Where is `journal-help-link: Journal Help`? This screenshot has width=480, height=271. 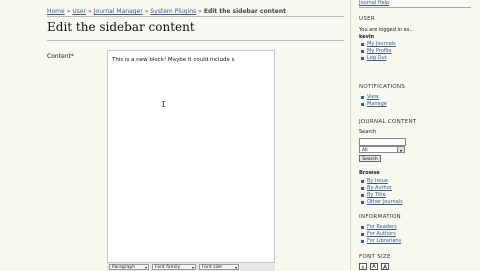 journal-help-link: Journal Help is located at coordinates (374, 3).